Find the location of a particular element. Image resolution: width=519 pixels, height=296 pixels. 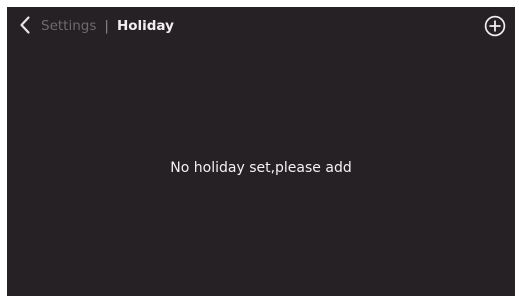

header-bar: Settings | Holiday is located at coordinates (261, 26).